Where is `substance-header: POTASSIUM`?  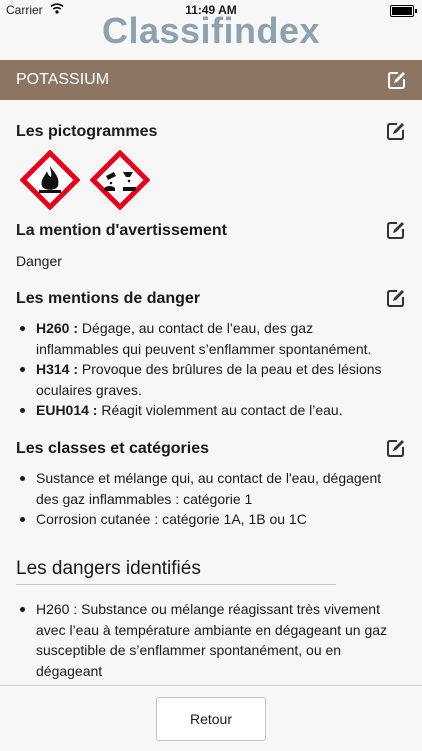 substance-header: POTASSIUM is located at coordinates (211, 80).